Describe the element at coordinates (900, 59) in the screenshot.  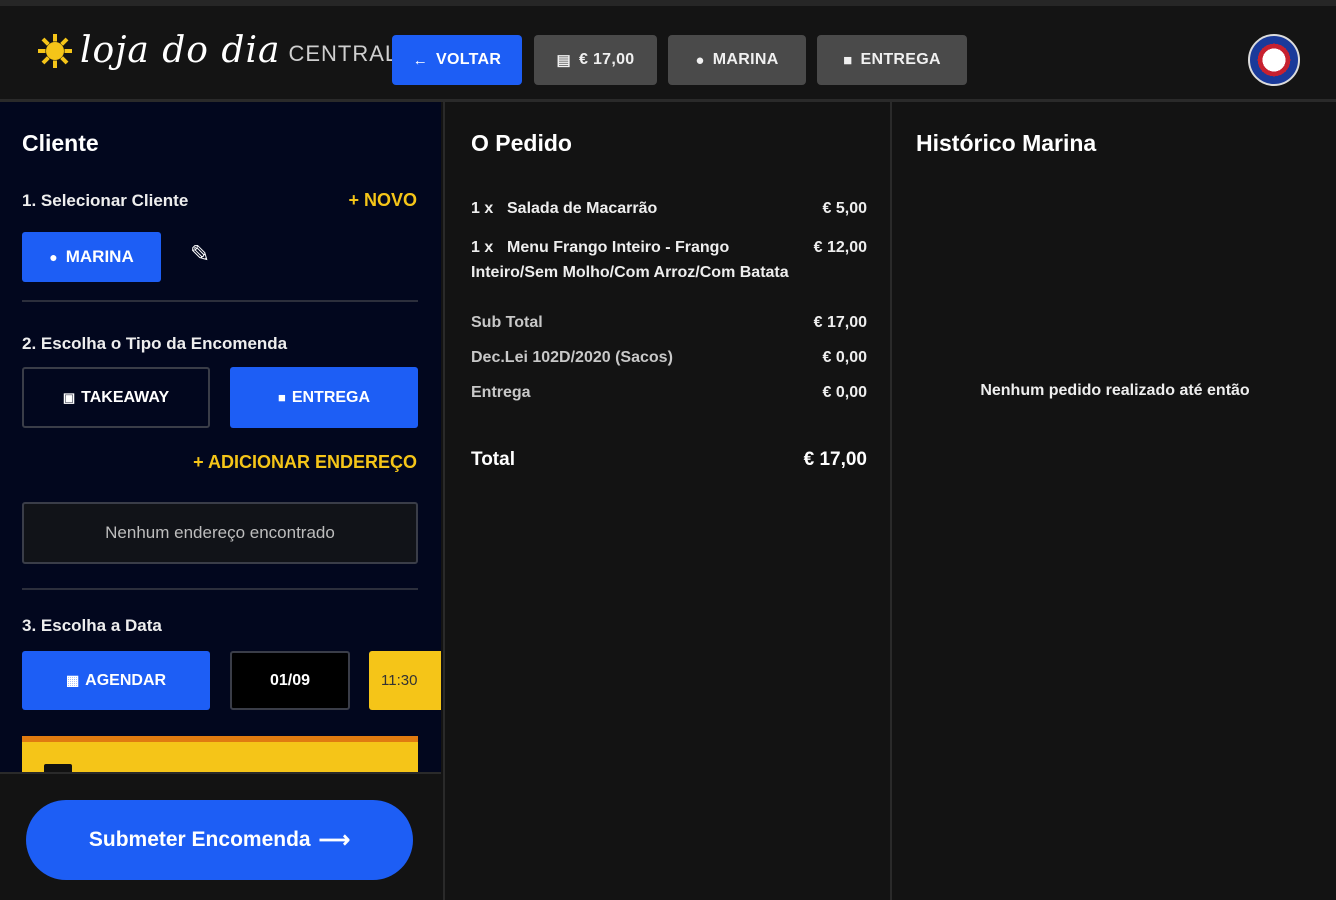
I see `delivery-label: ENTREGA` at that location.